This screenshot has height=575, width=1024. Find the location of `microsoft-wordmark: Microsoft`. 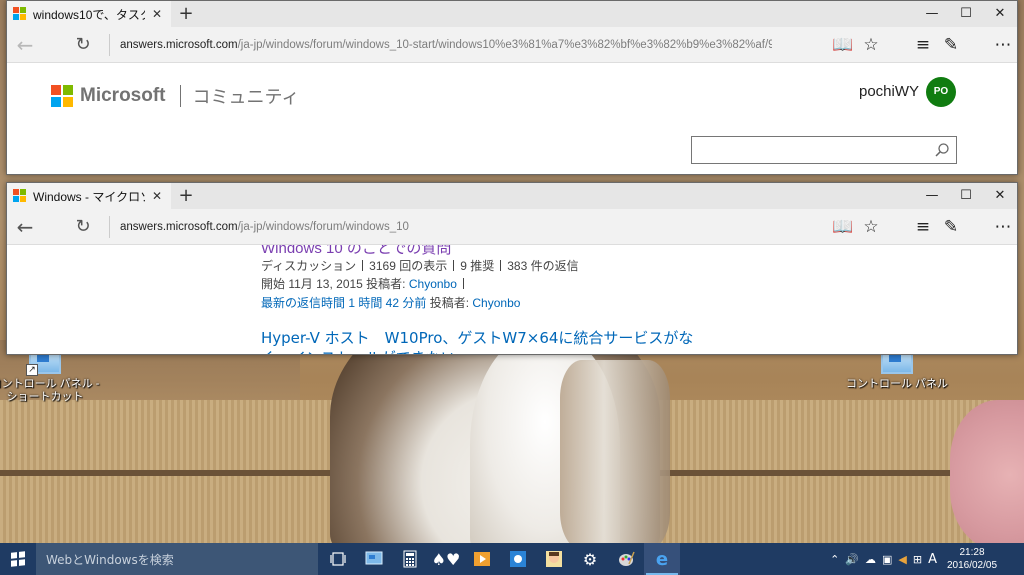

microsoft-wordmark: Microsoft is located at coordinates (123, 95).